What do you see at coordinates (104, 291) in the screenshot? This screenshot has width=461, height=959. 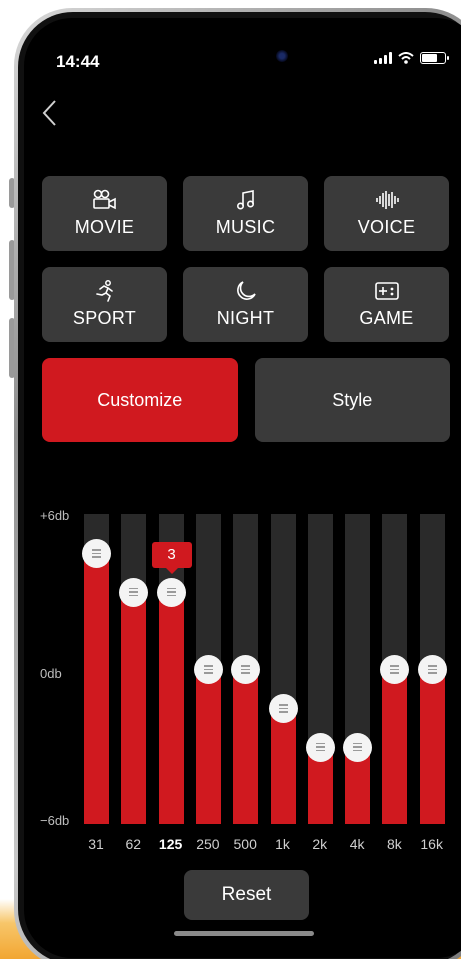 I see `running-person-icon` at bounding box center [104, 291].